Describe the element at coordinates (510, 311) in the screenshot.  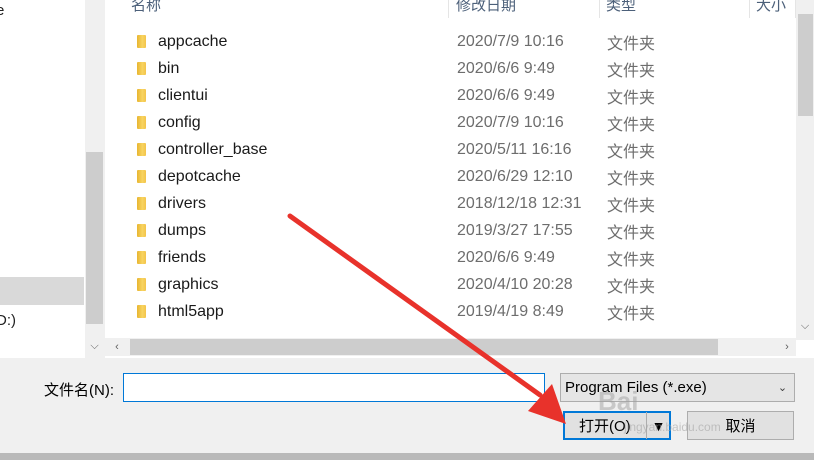
I see `file-date: 2019/4/19 8:49` at that location.